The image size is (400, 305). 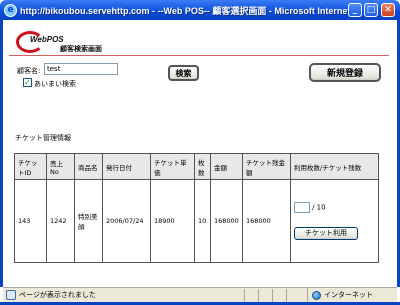 I want to click on customer-name-input, so click(x=81, y=69).